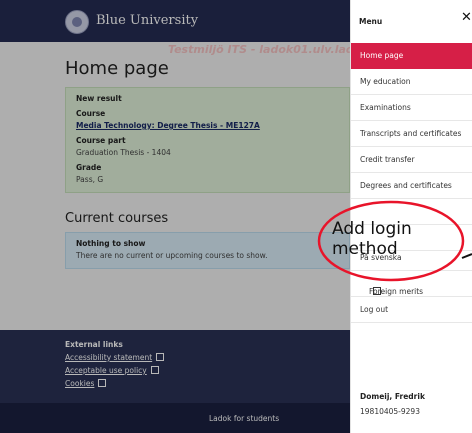 This screenshot has height=433, width=472. I want to click on external-links-title: External links, so click(94, 344).